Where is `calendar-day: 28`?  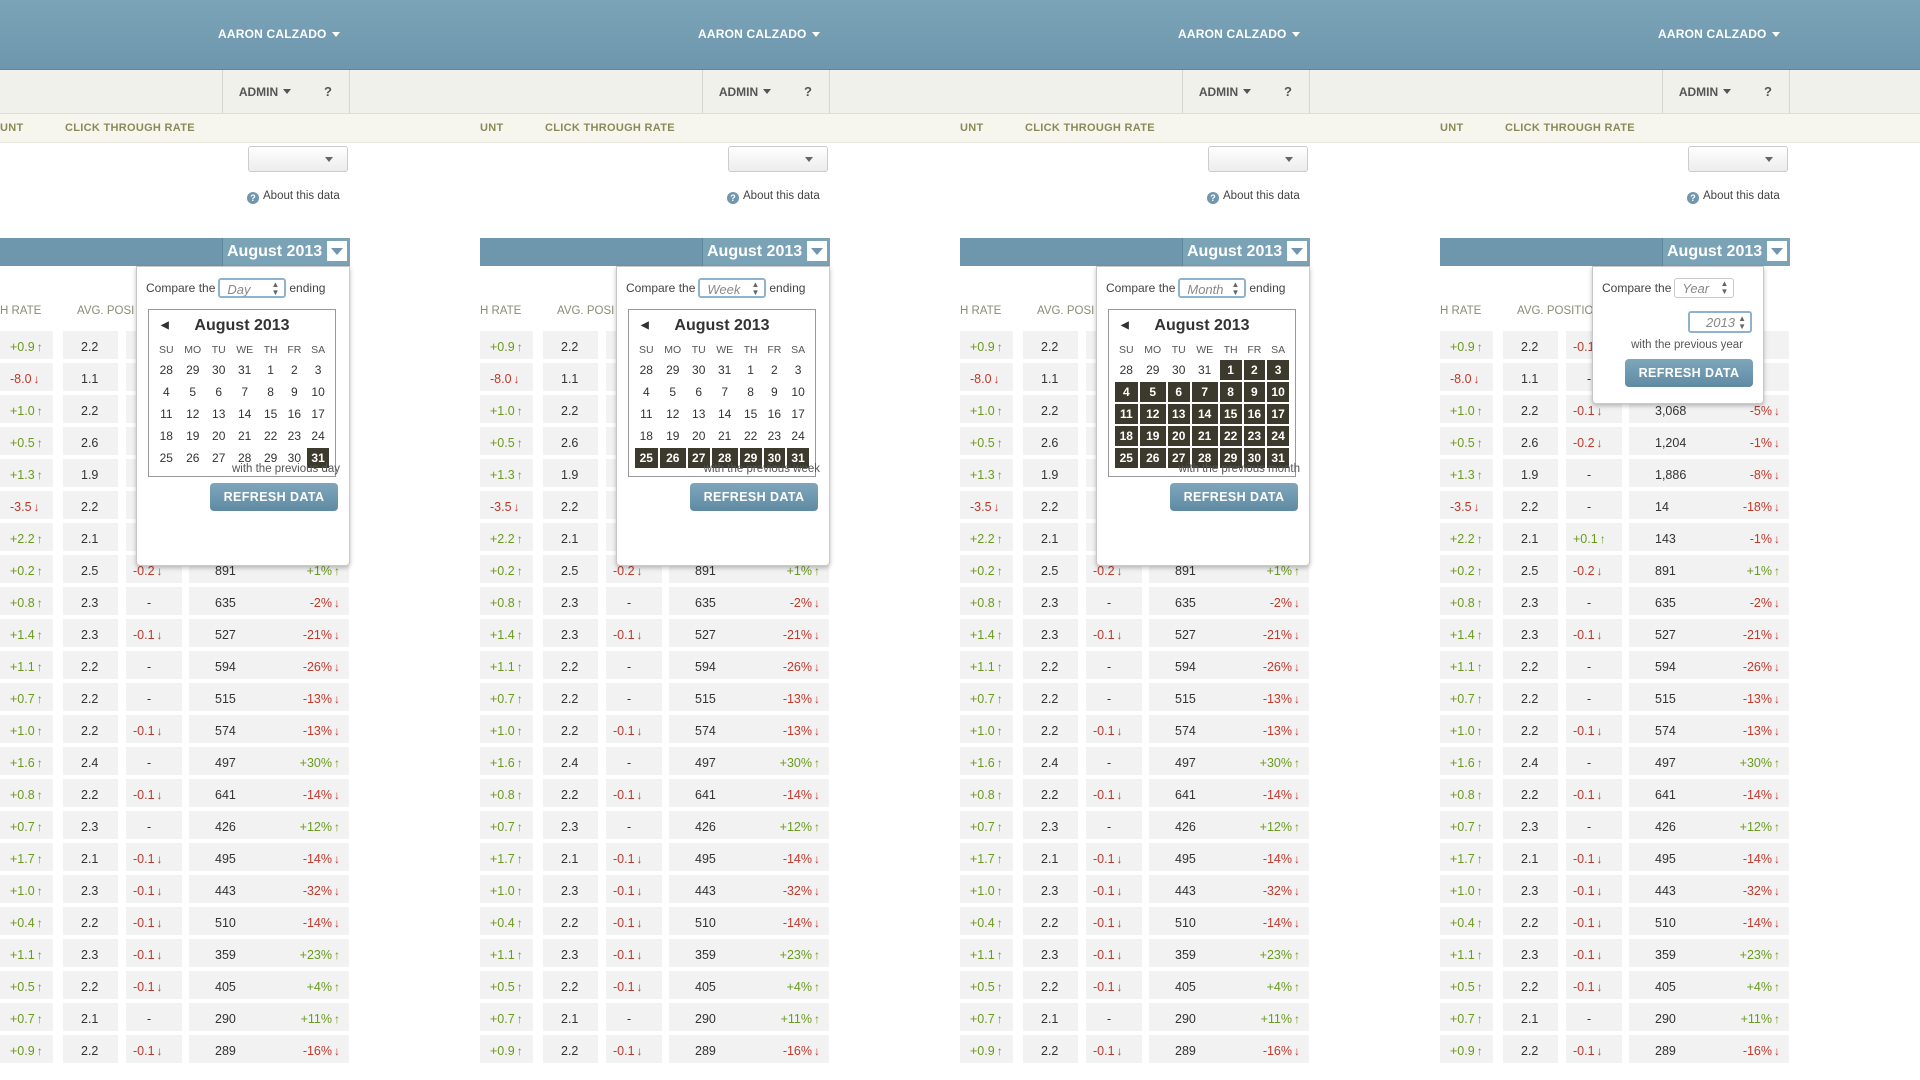
calendar-day: 28 is located at coordinates (166, 370).